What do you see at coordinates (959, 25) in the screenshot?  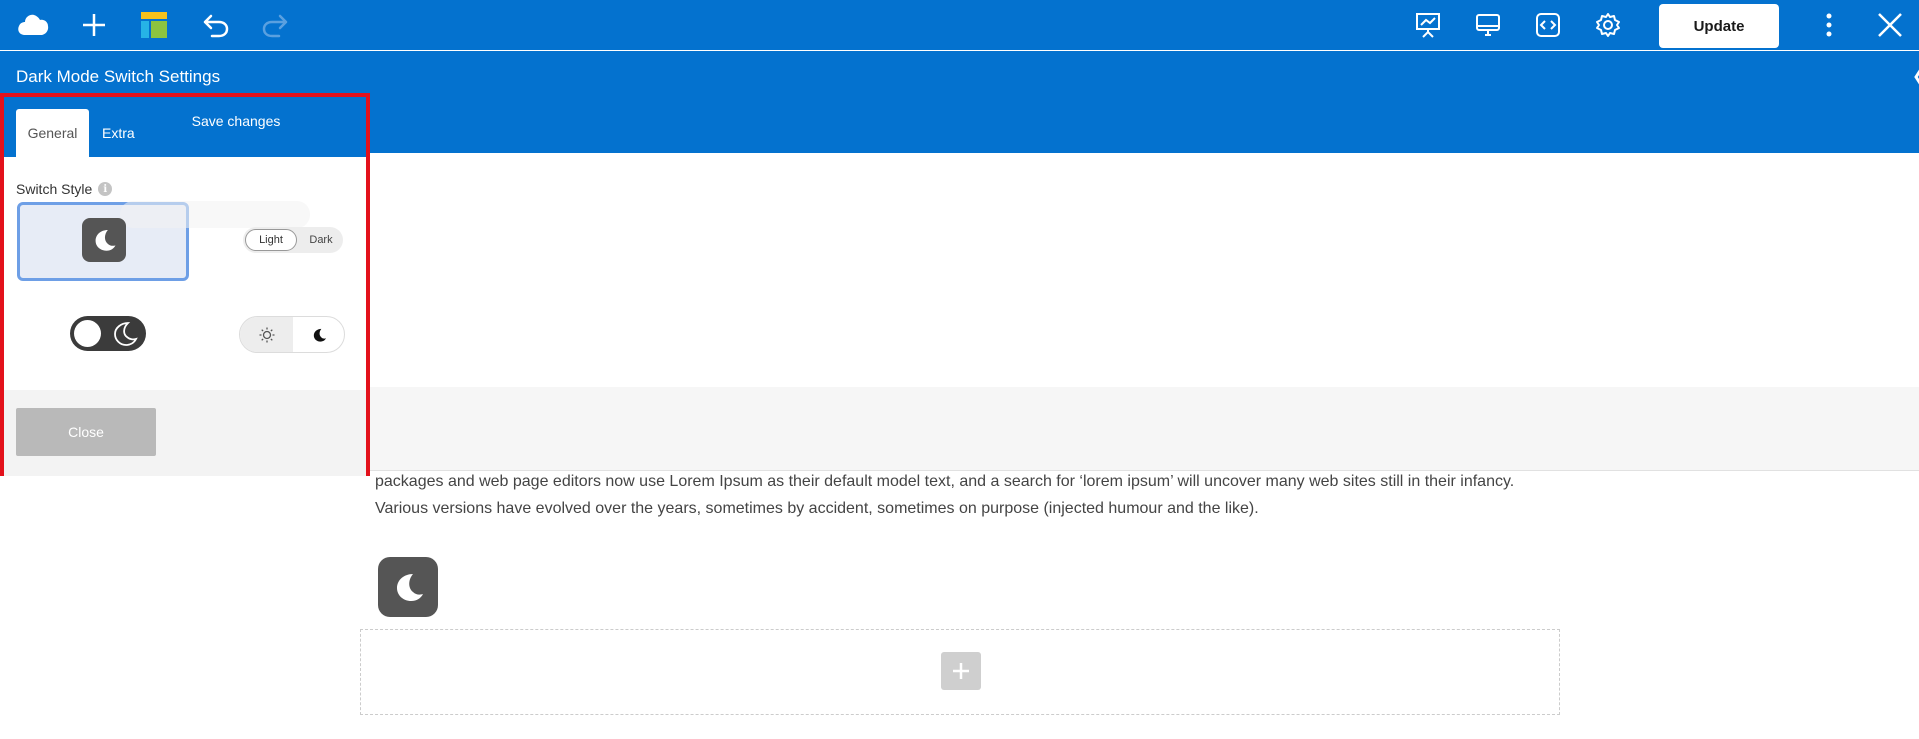 I see `top-toolbar: Update` at bounding box center [959, 25].